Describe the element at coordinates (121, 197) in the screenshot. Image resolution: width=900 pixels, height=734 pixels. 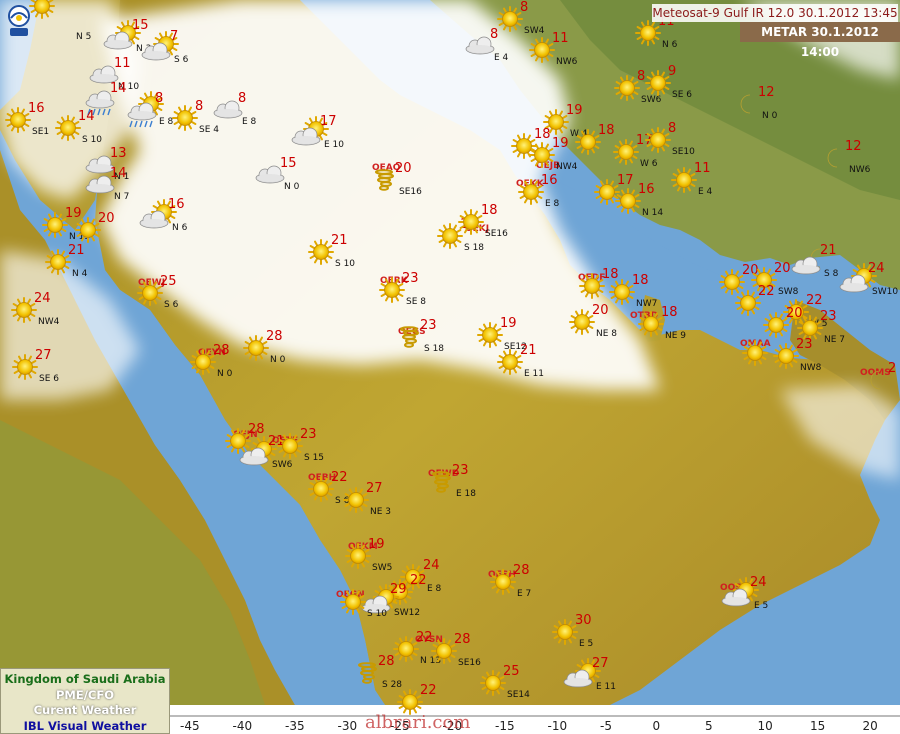
I see `station-wind: N 7` at that location.